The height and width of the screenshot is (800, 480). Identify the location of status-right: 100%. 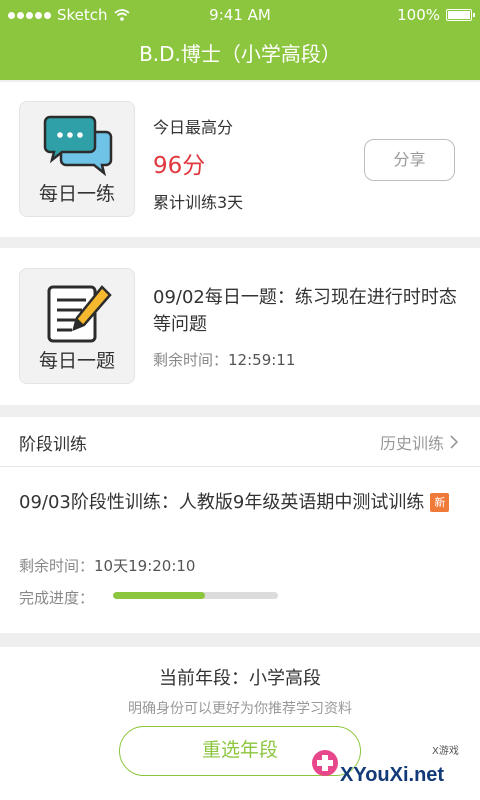
(436, 15).